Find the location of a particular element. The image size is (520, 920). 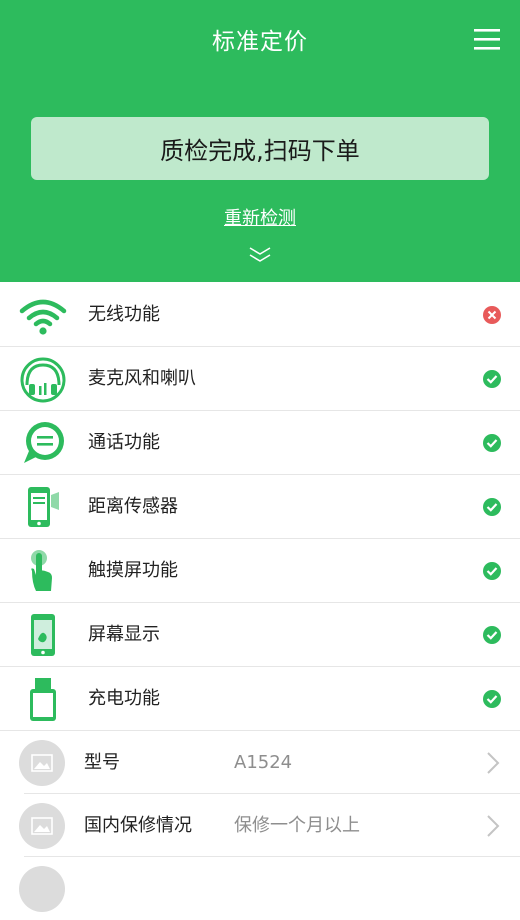

double-chevron-down-icon is located at coordinates (260, 255).